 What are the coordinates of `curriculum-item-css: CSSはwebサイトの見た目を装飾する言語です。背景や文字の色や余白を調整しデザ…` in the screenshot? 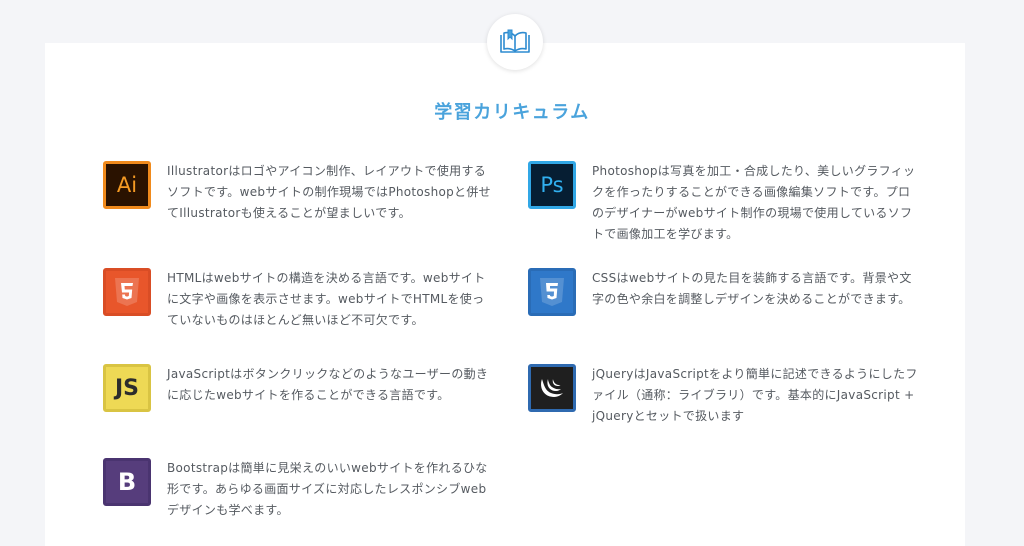 It's located at (723, 292).